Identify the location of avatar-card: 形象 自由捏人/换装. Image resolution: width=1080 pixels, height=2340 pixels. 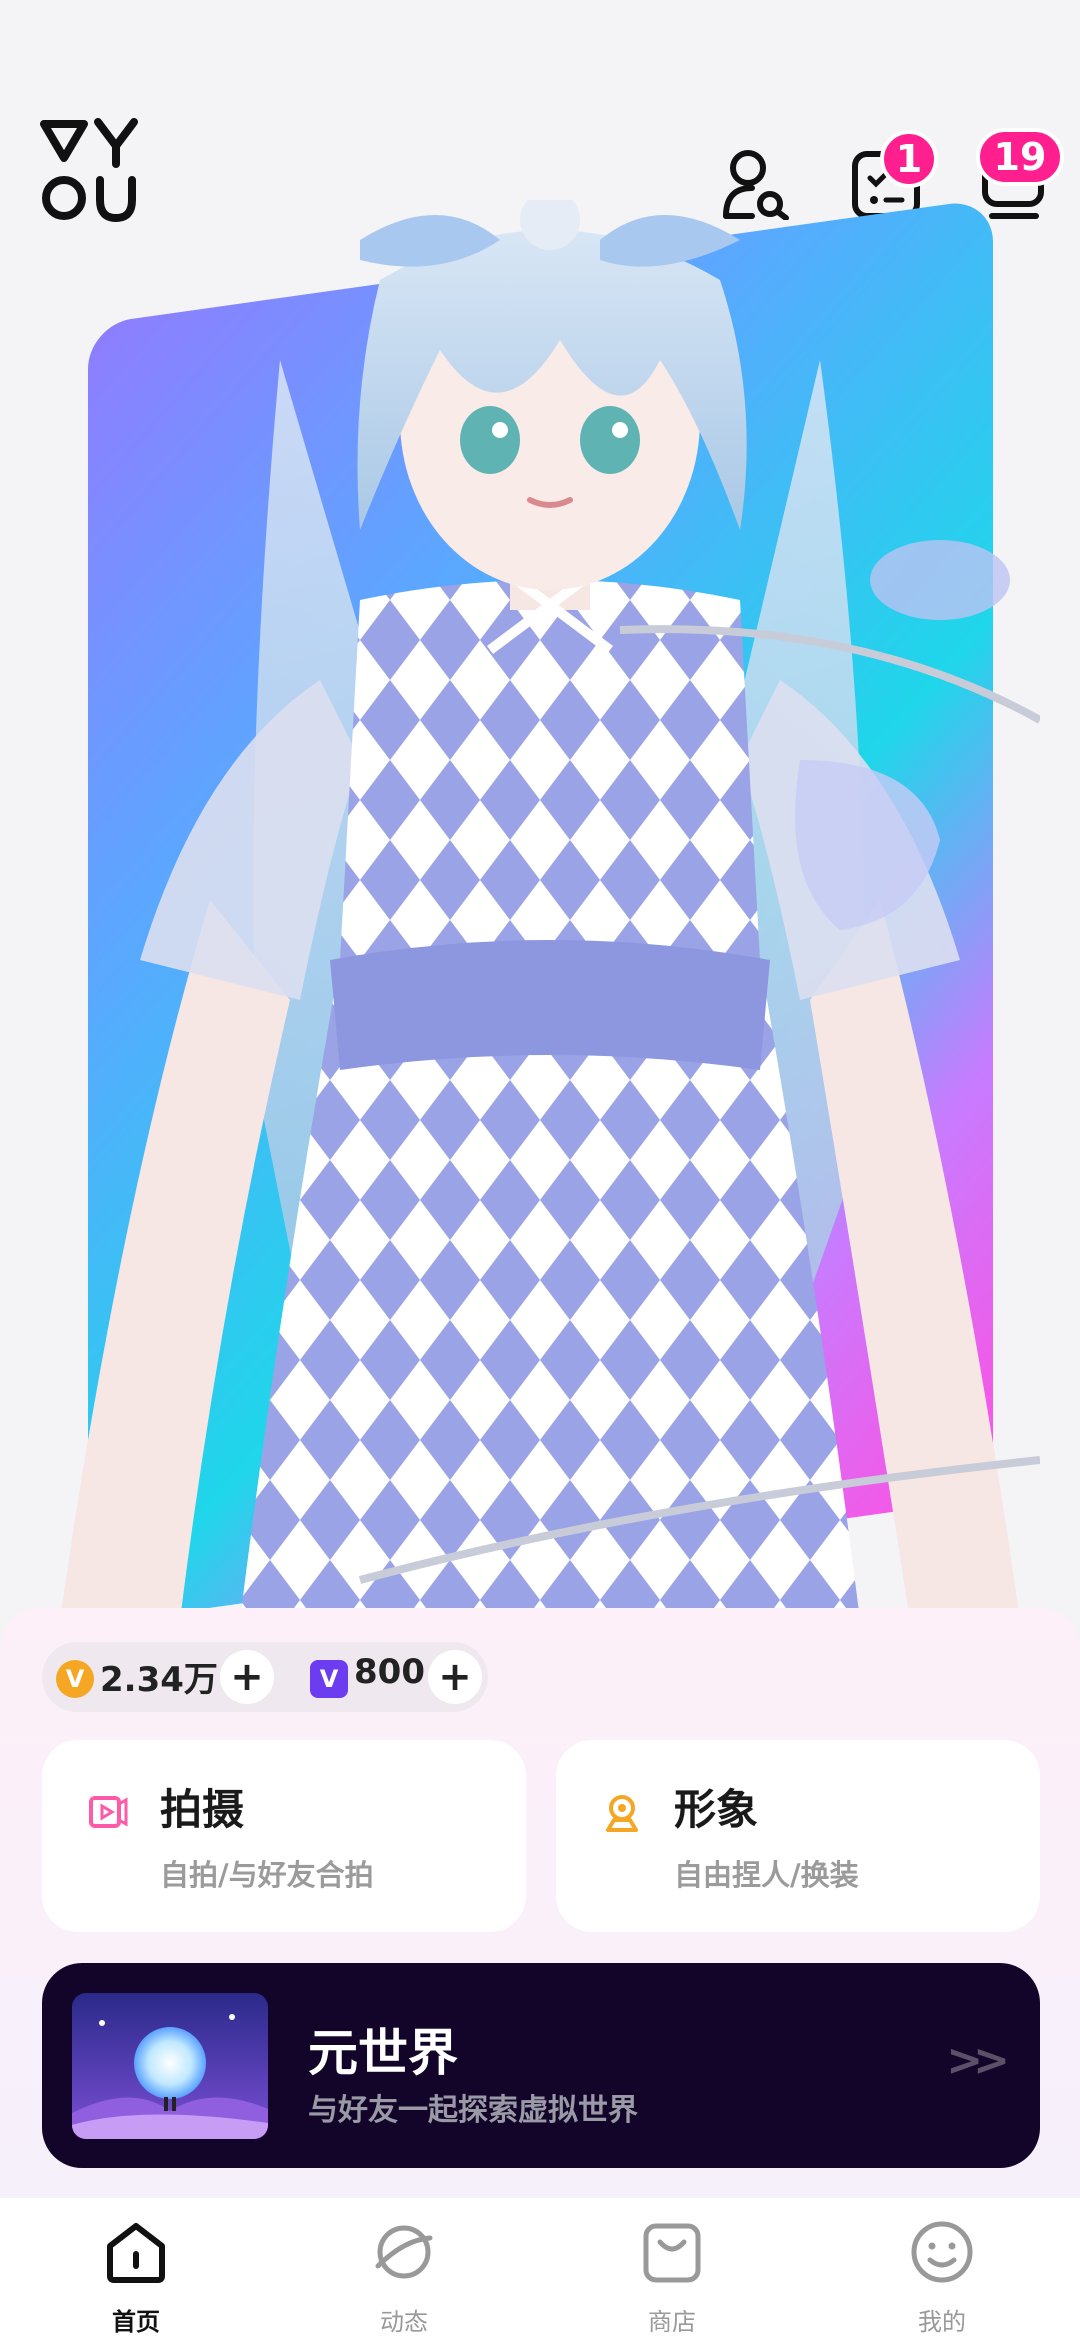
(798, 1836).